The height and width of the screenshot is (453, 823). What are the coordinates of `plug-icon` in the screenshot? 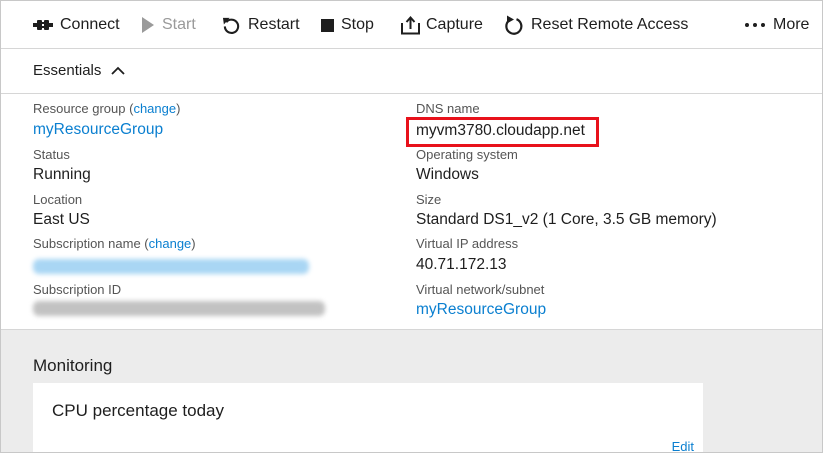 It's located at (43, 25).